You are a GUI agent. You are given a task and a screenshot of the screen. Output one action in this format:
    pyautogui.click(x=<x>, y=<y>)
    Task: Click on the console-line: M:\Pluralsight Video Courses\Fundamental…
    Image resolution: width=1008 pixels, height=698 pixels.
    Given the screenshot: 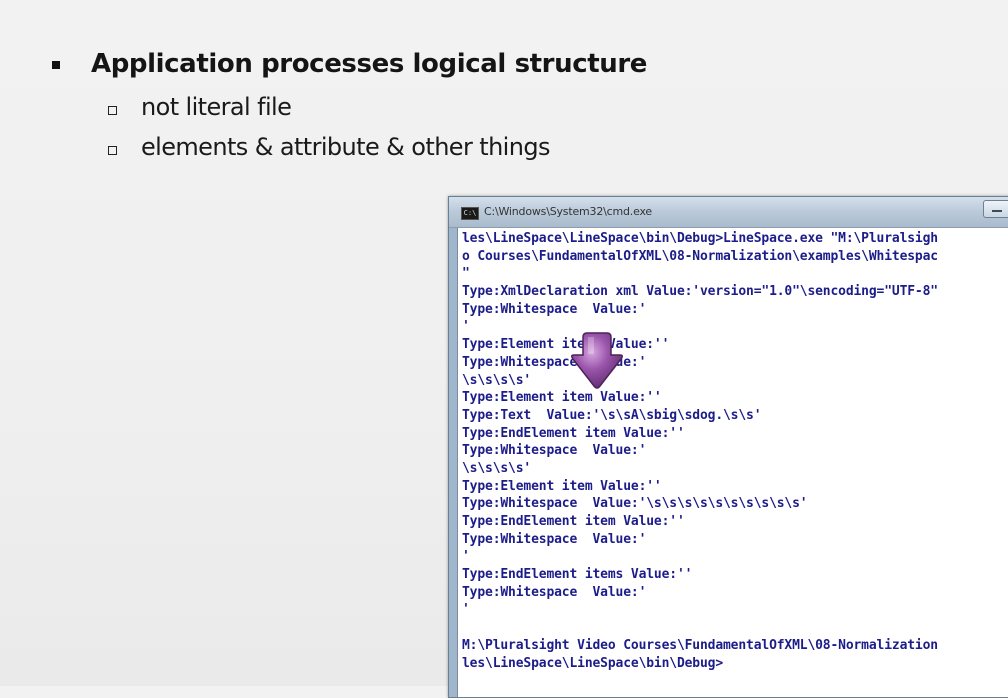 What is the action you would take?
    pyautogui.click(x=700, y=645)
    